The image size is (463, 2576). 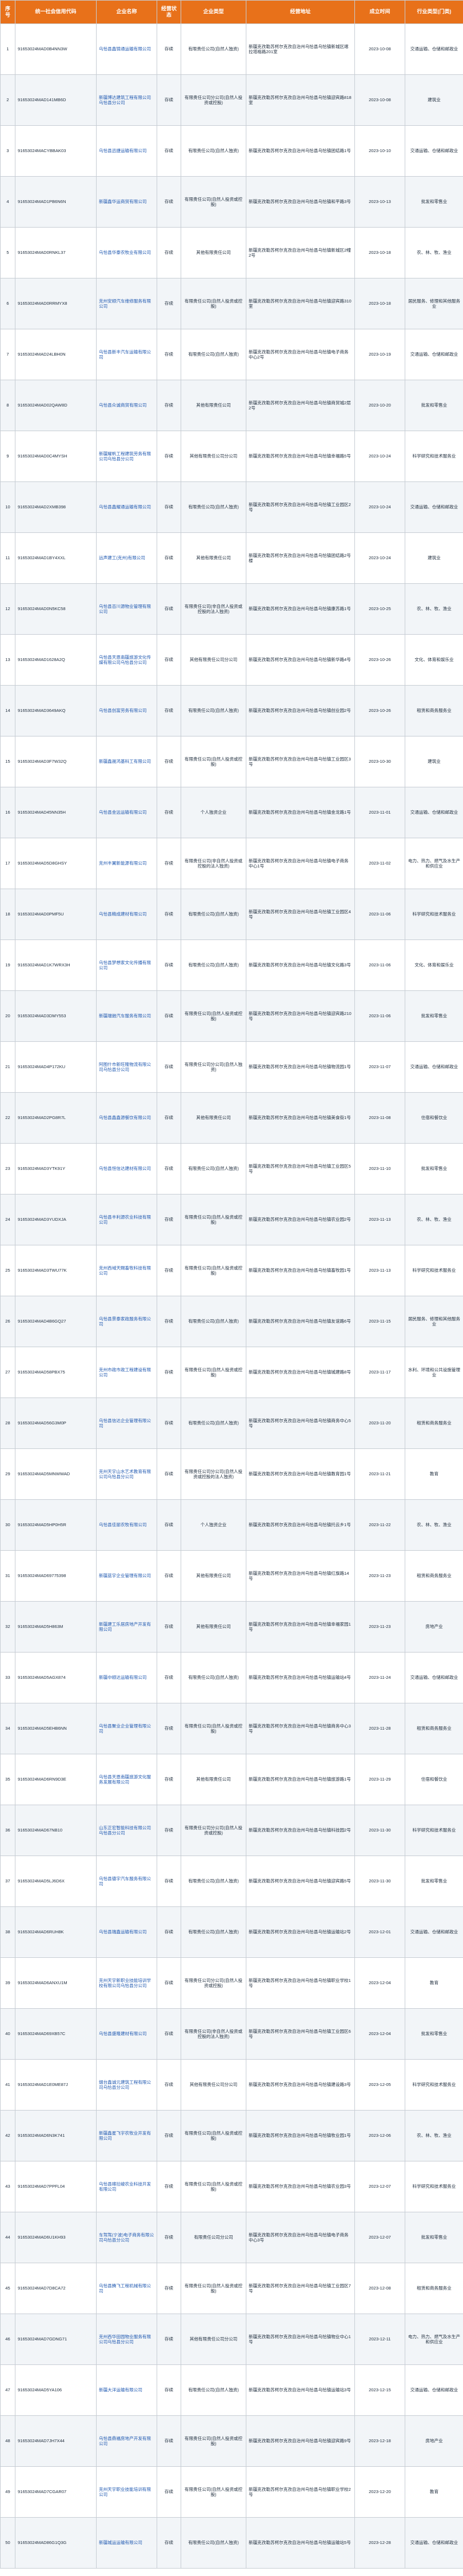 What do you see at coordinates (127, 49) in the screenshot?
I see `company-name-link: 乌恰县鑫锦通运输有限公司` at bounding box center [127, 49].